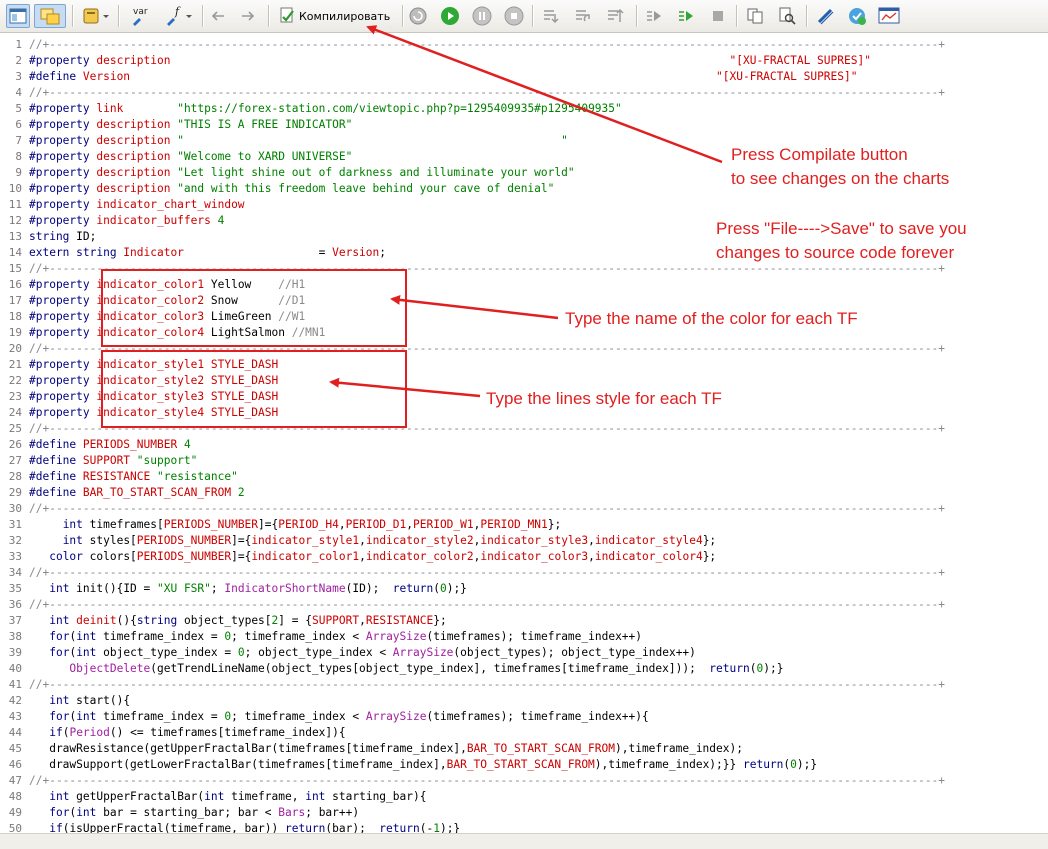 The width and height of the screenshot is (1048, 849). I want to click on navigator-icon, so click(18, 16).